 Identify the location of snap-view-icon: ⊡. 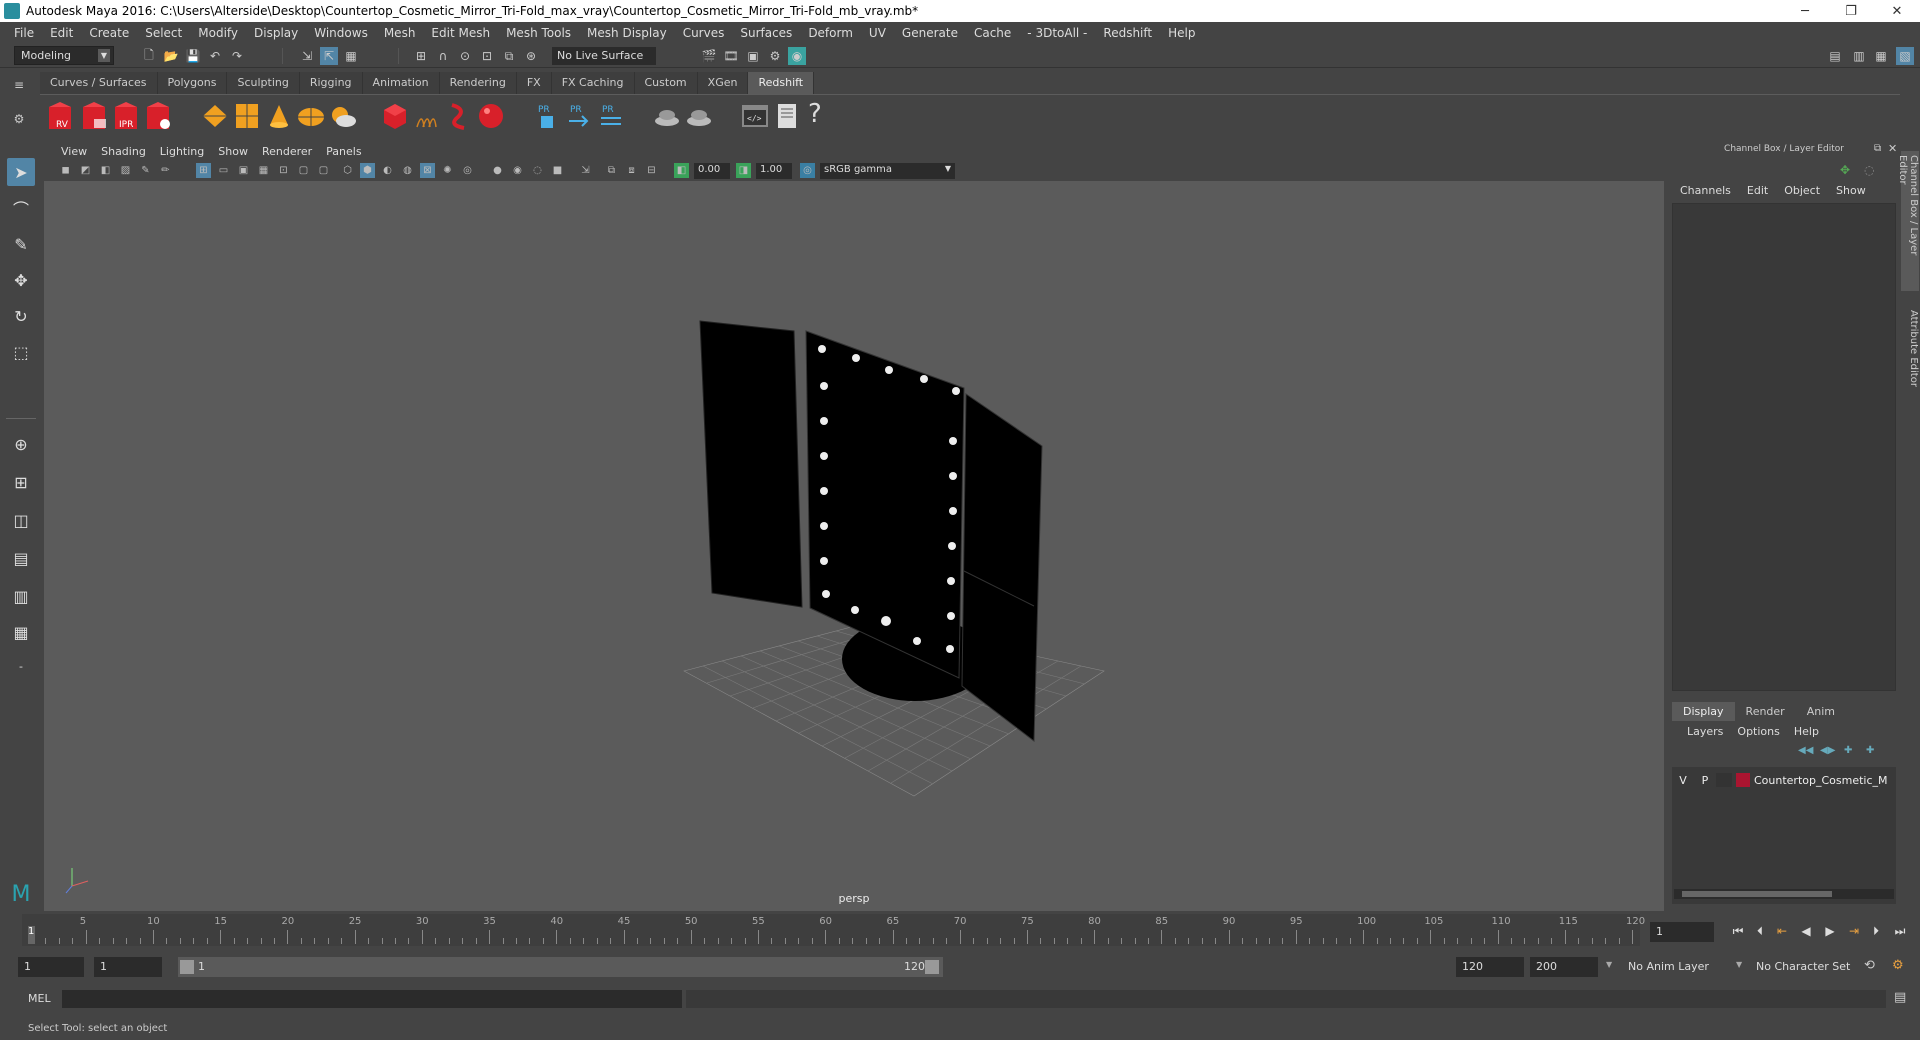
(487, 56).